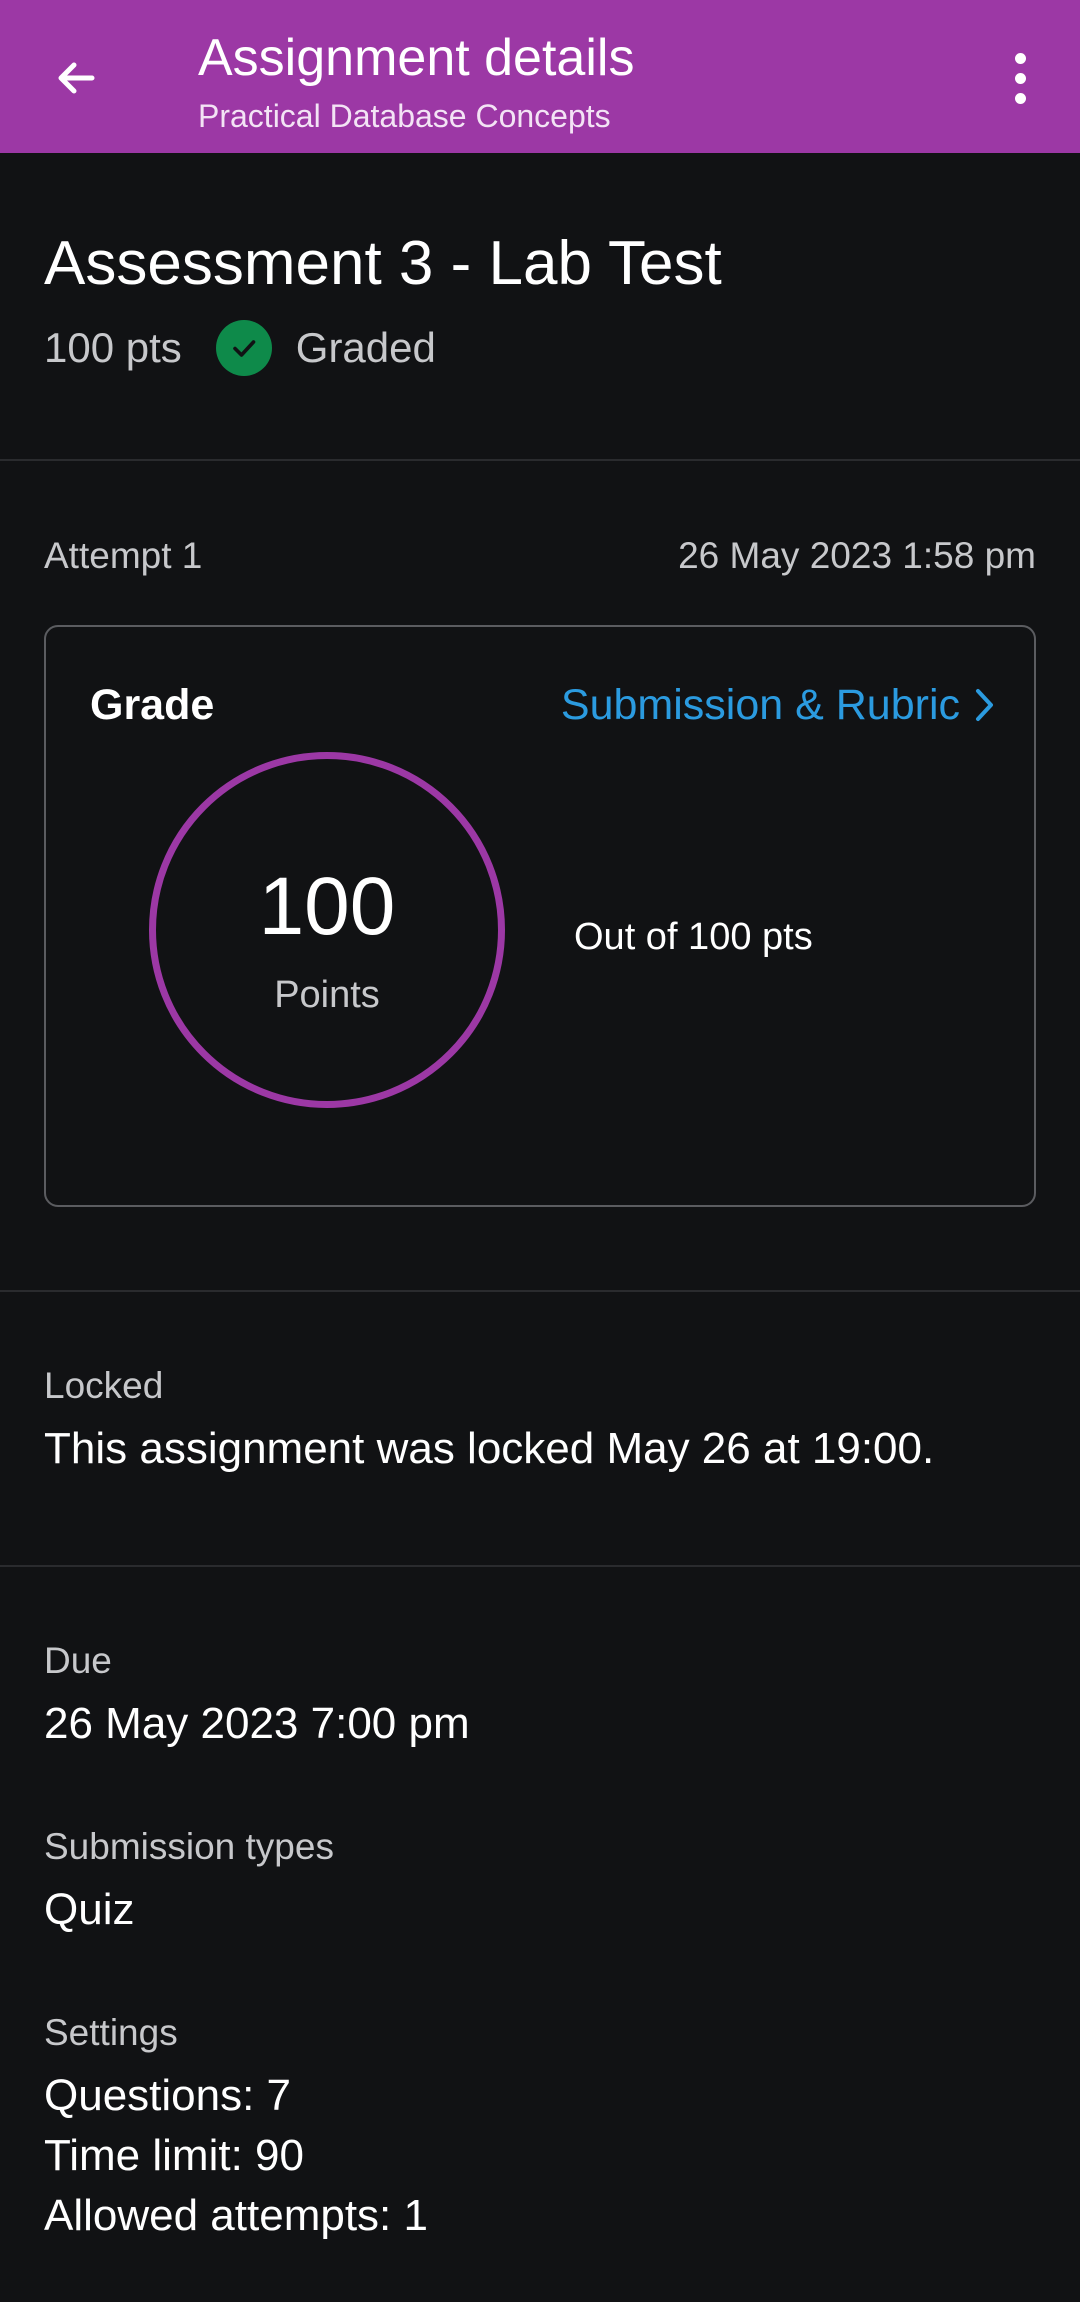  I want to click on locked-label: Locked, so click(104, 1385).